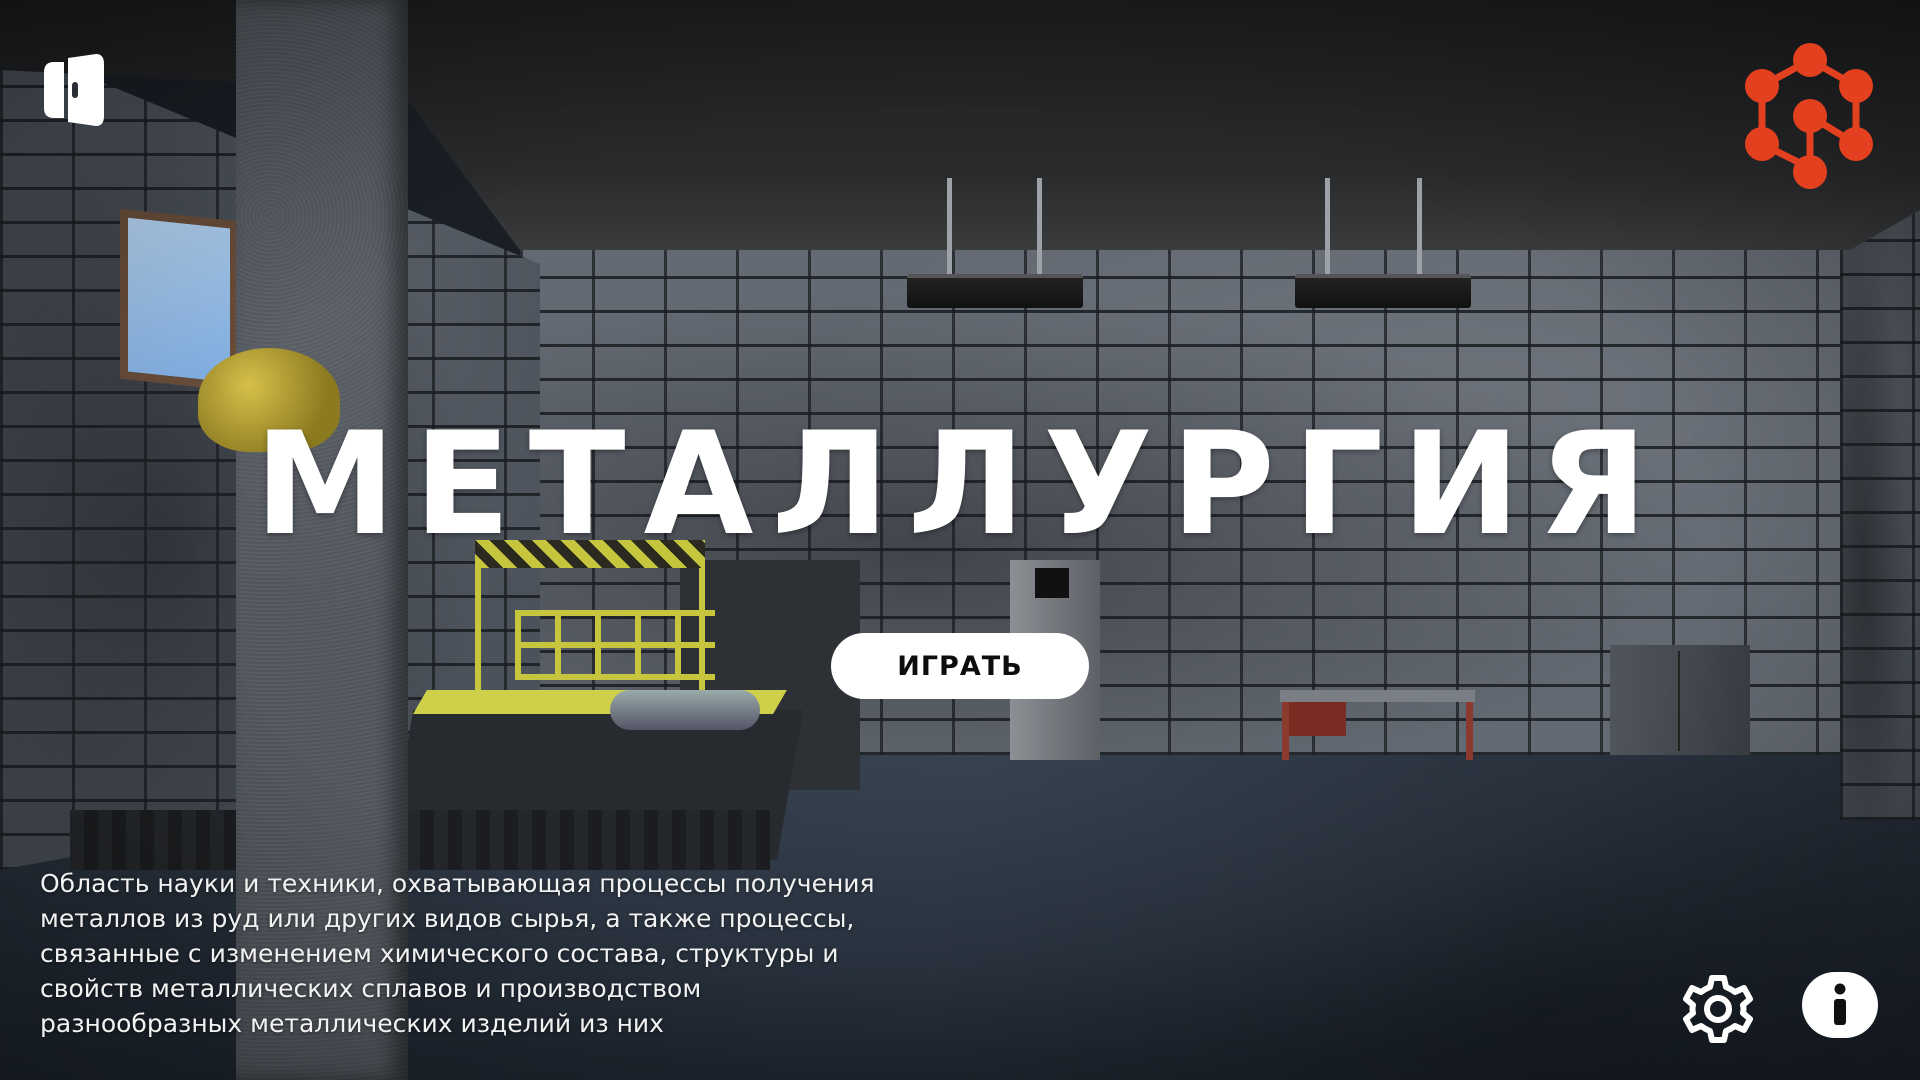 The width and height of the screenshot is (1920, 1080). What do you see at coordinates (960, 484) in the screenshot?
I see `game-title: МЕТАЛЛУРГИЯ` at bounding box center [960, 484].